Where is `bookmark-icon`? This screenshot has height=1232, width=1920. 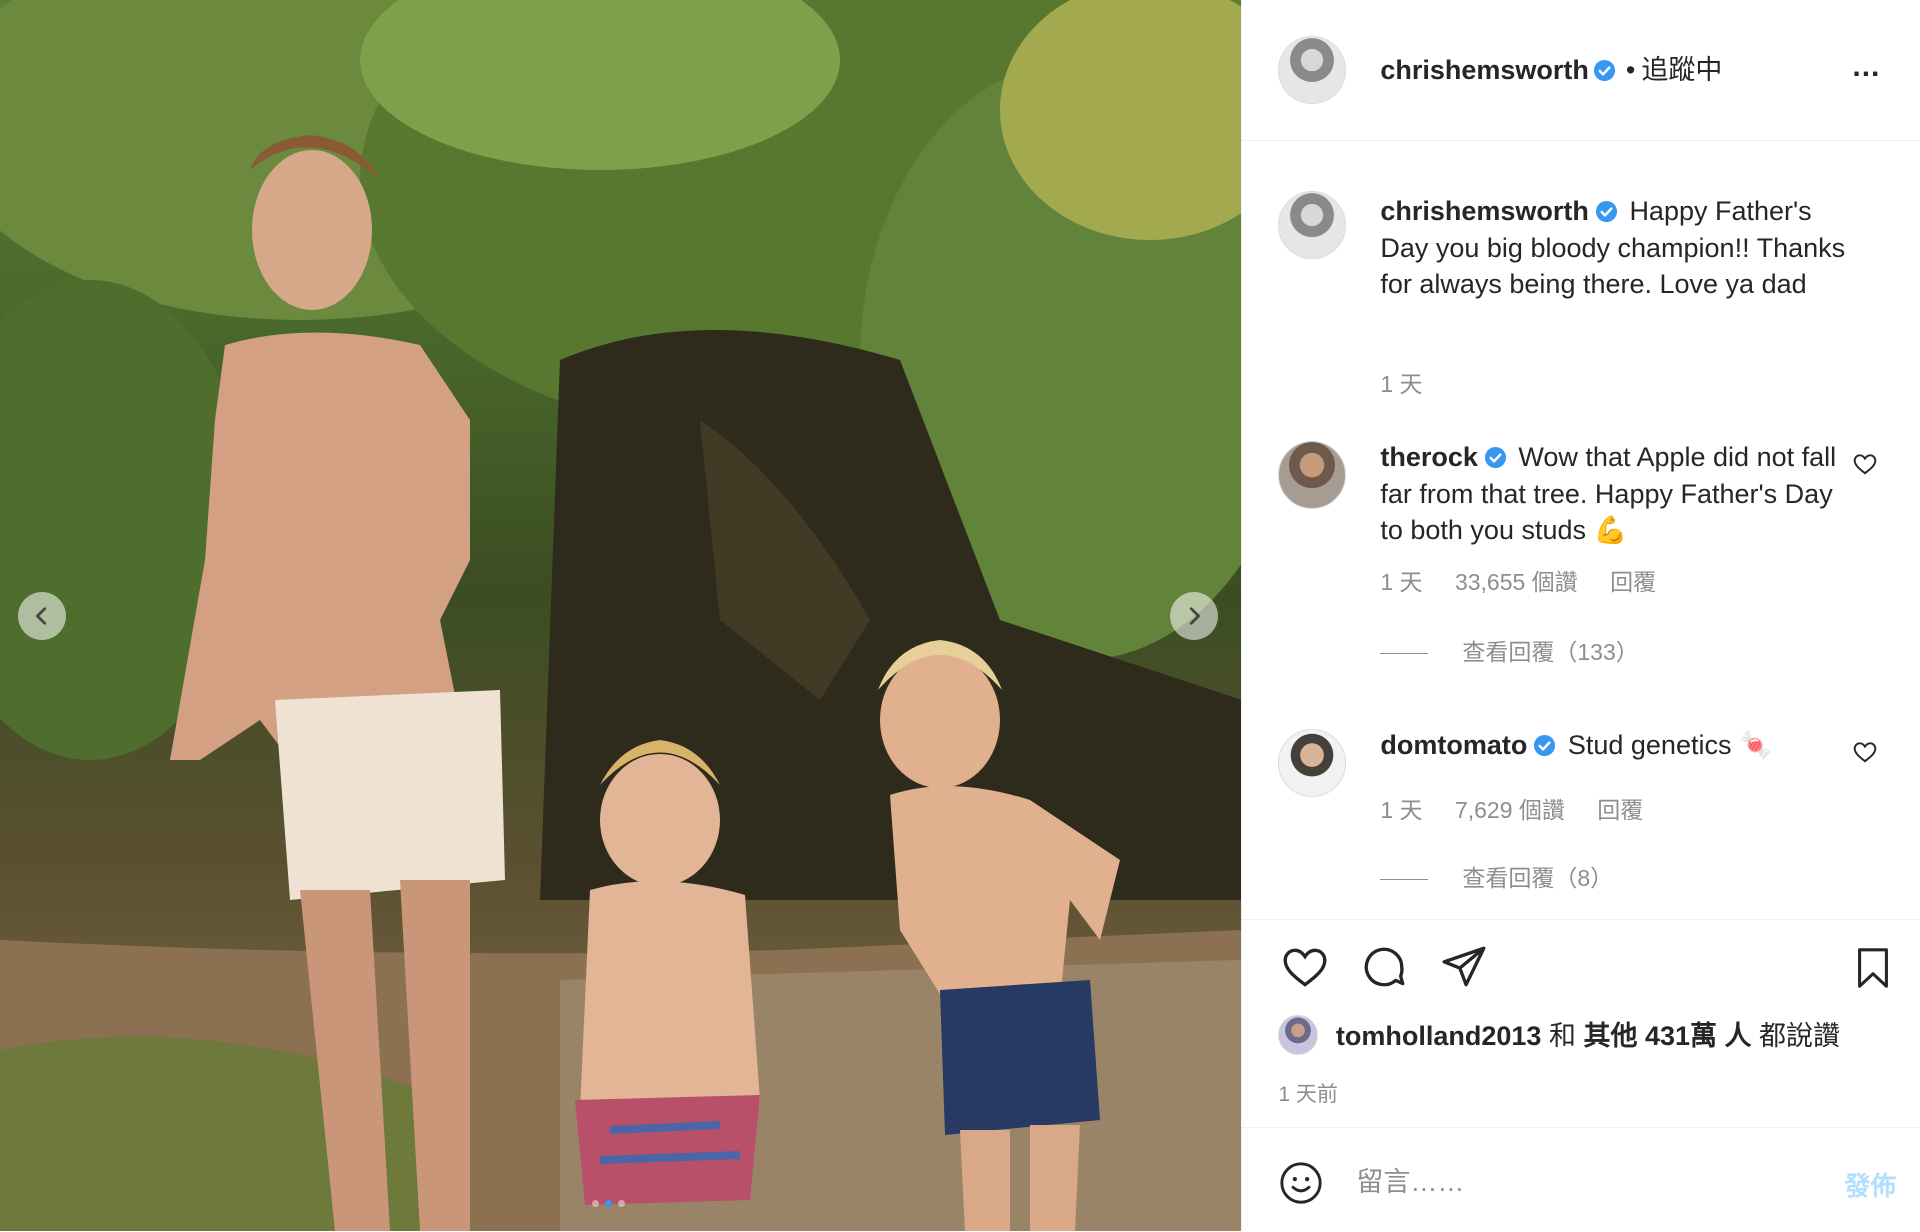
bookmark-icon is located at coordinates (1873, 968).